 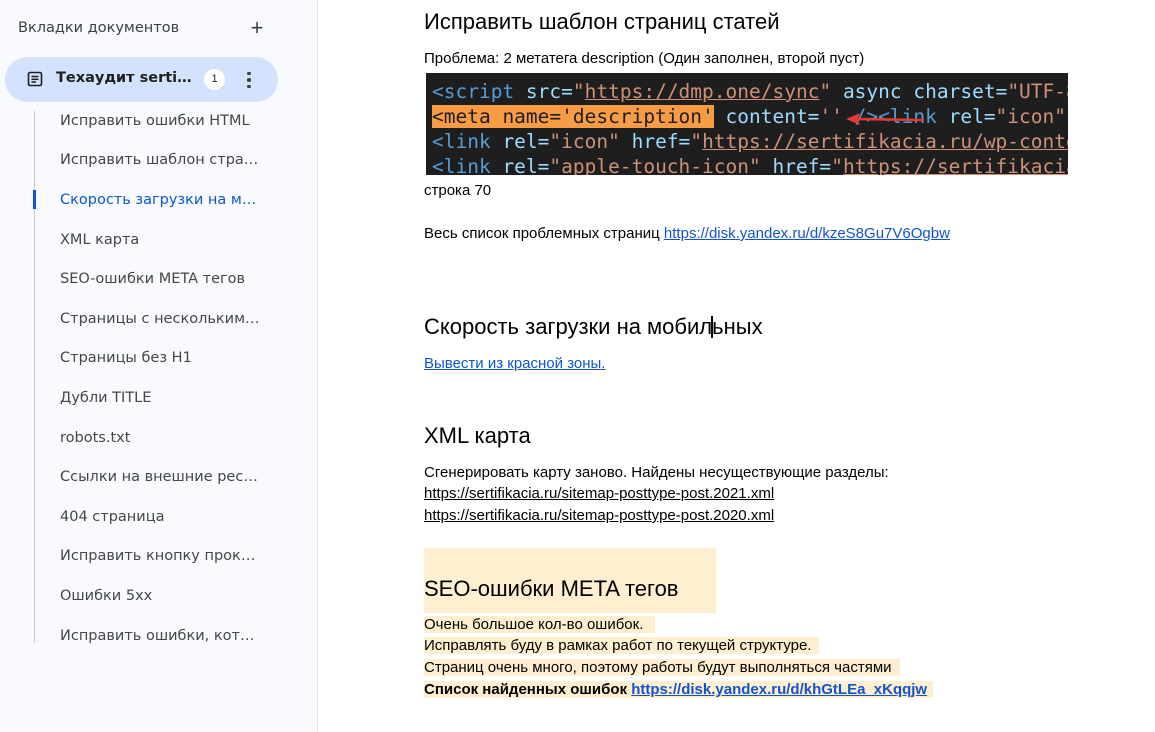 I want to click on more-vert-icon, so click(x=249, y=80).